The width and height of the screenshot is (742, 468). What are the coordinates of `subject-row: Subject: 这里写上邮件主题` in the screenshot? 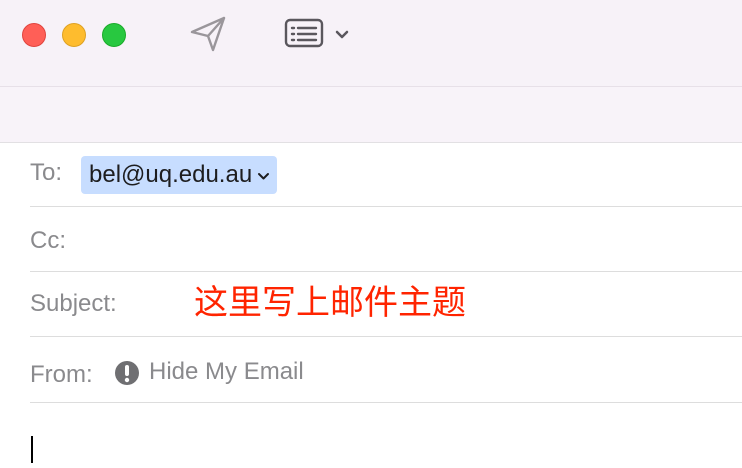 It's located at (386, 305).